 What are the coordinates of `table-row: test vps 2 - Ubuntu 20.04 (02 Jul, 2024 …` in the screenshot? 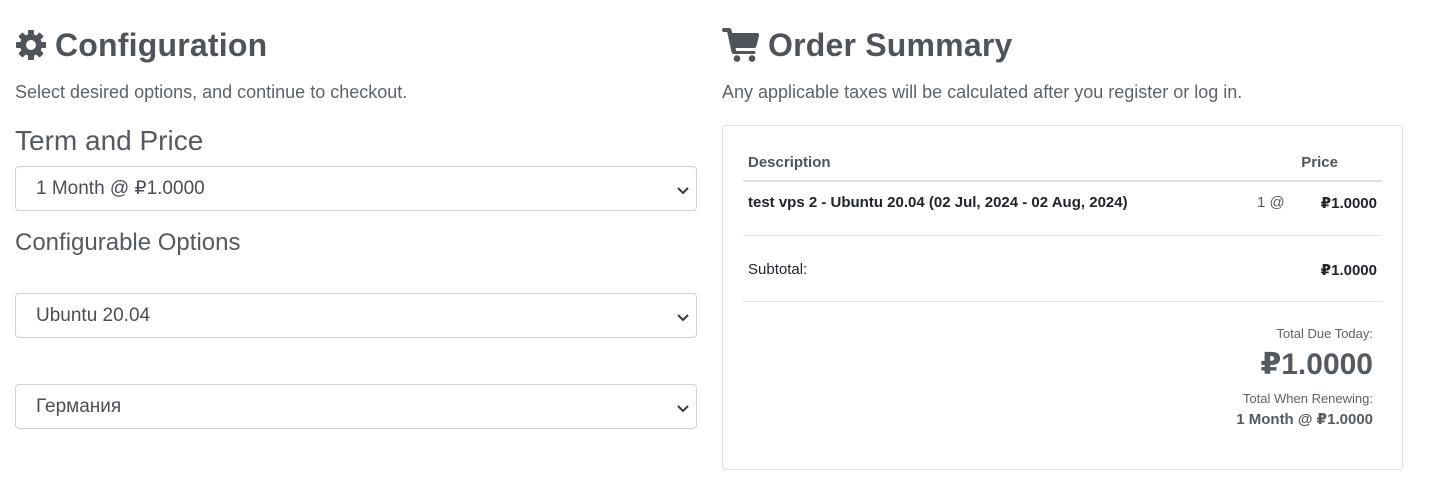 It's located at (1062, 210).